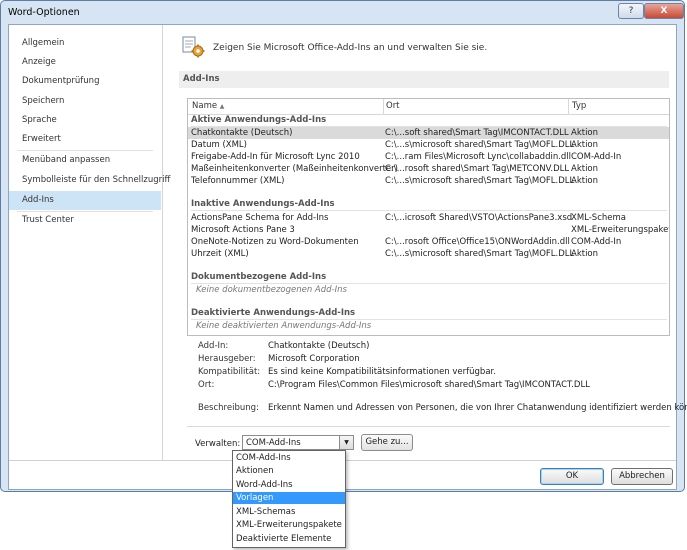  What do you see at coordinates (85, 101) in the screenshot?
I see `sidebar-item-speichern: Speichern` at bounding box center [85, 101].